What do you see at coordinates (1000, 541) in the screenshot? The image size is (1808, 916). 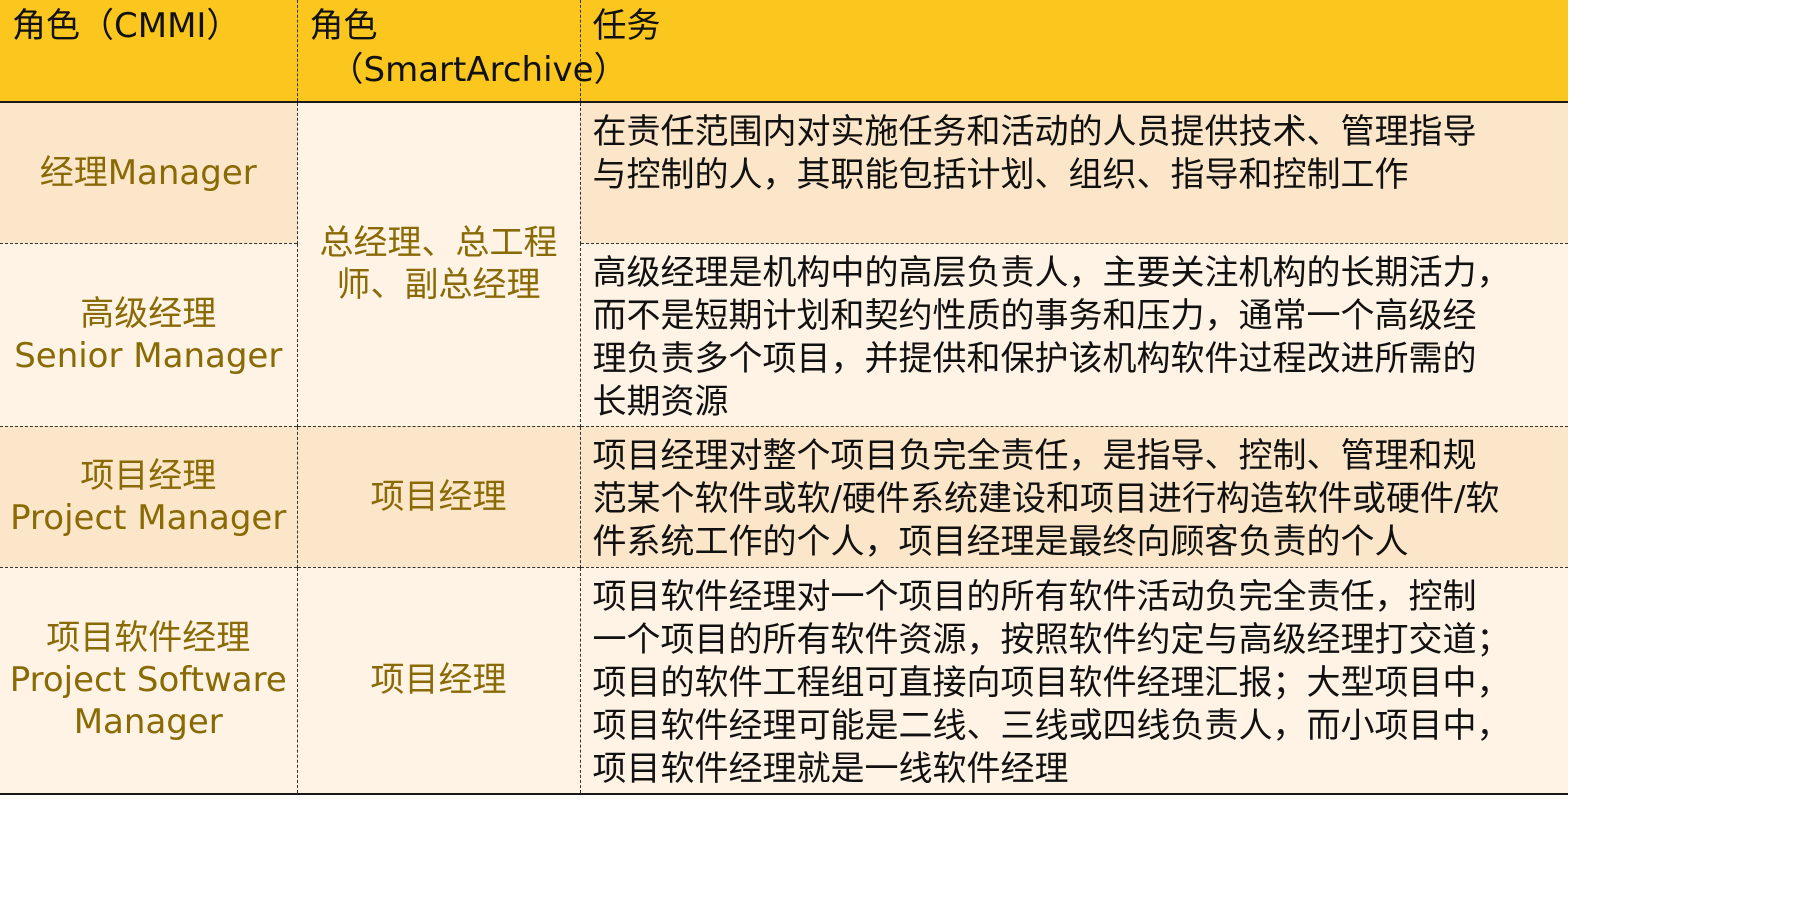 I see `task-line: 件系统工作的个人，项目经理是最终向顾客负责的个人` at bounding box center [1000, 541].